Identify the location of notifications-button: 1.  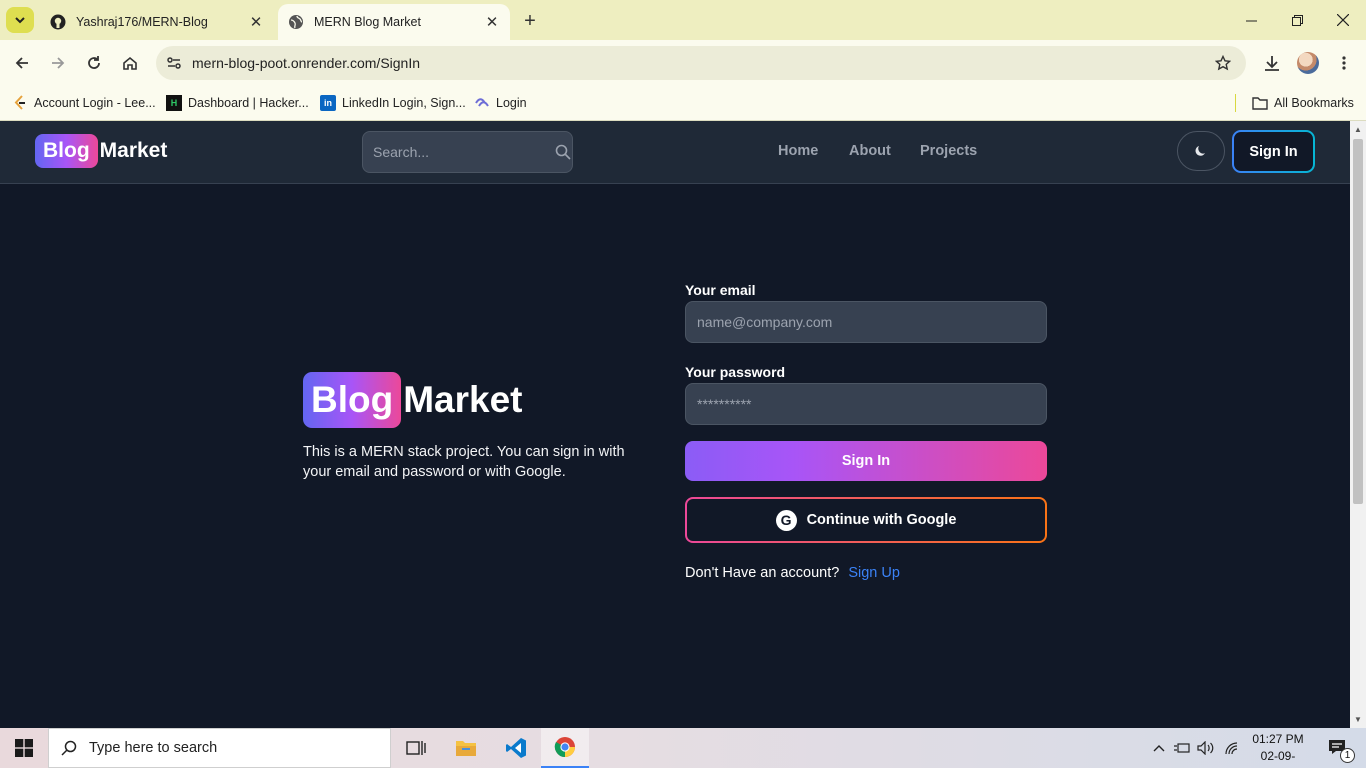
(1338, 748).